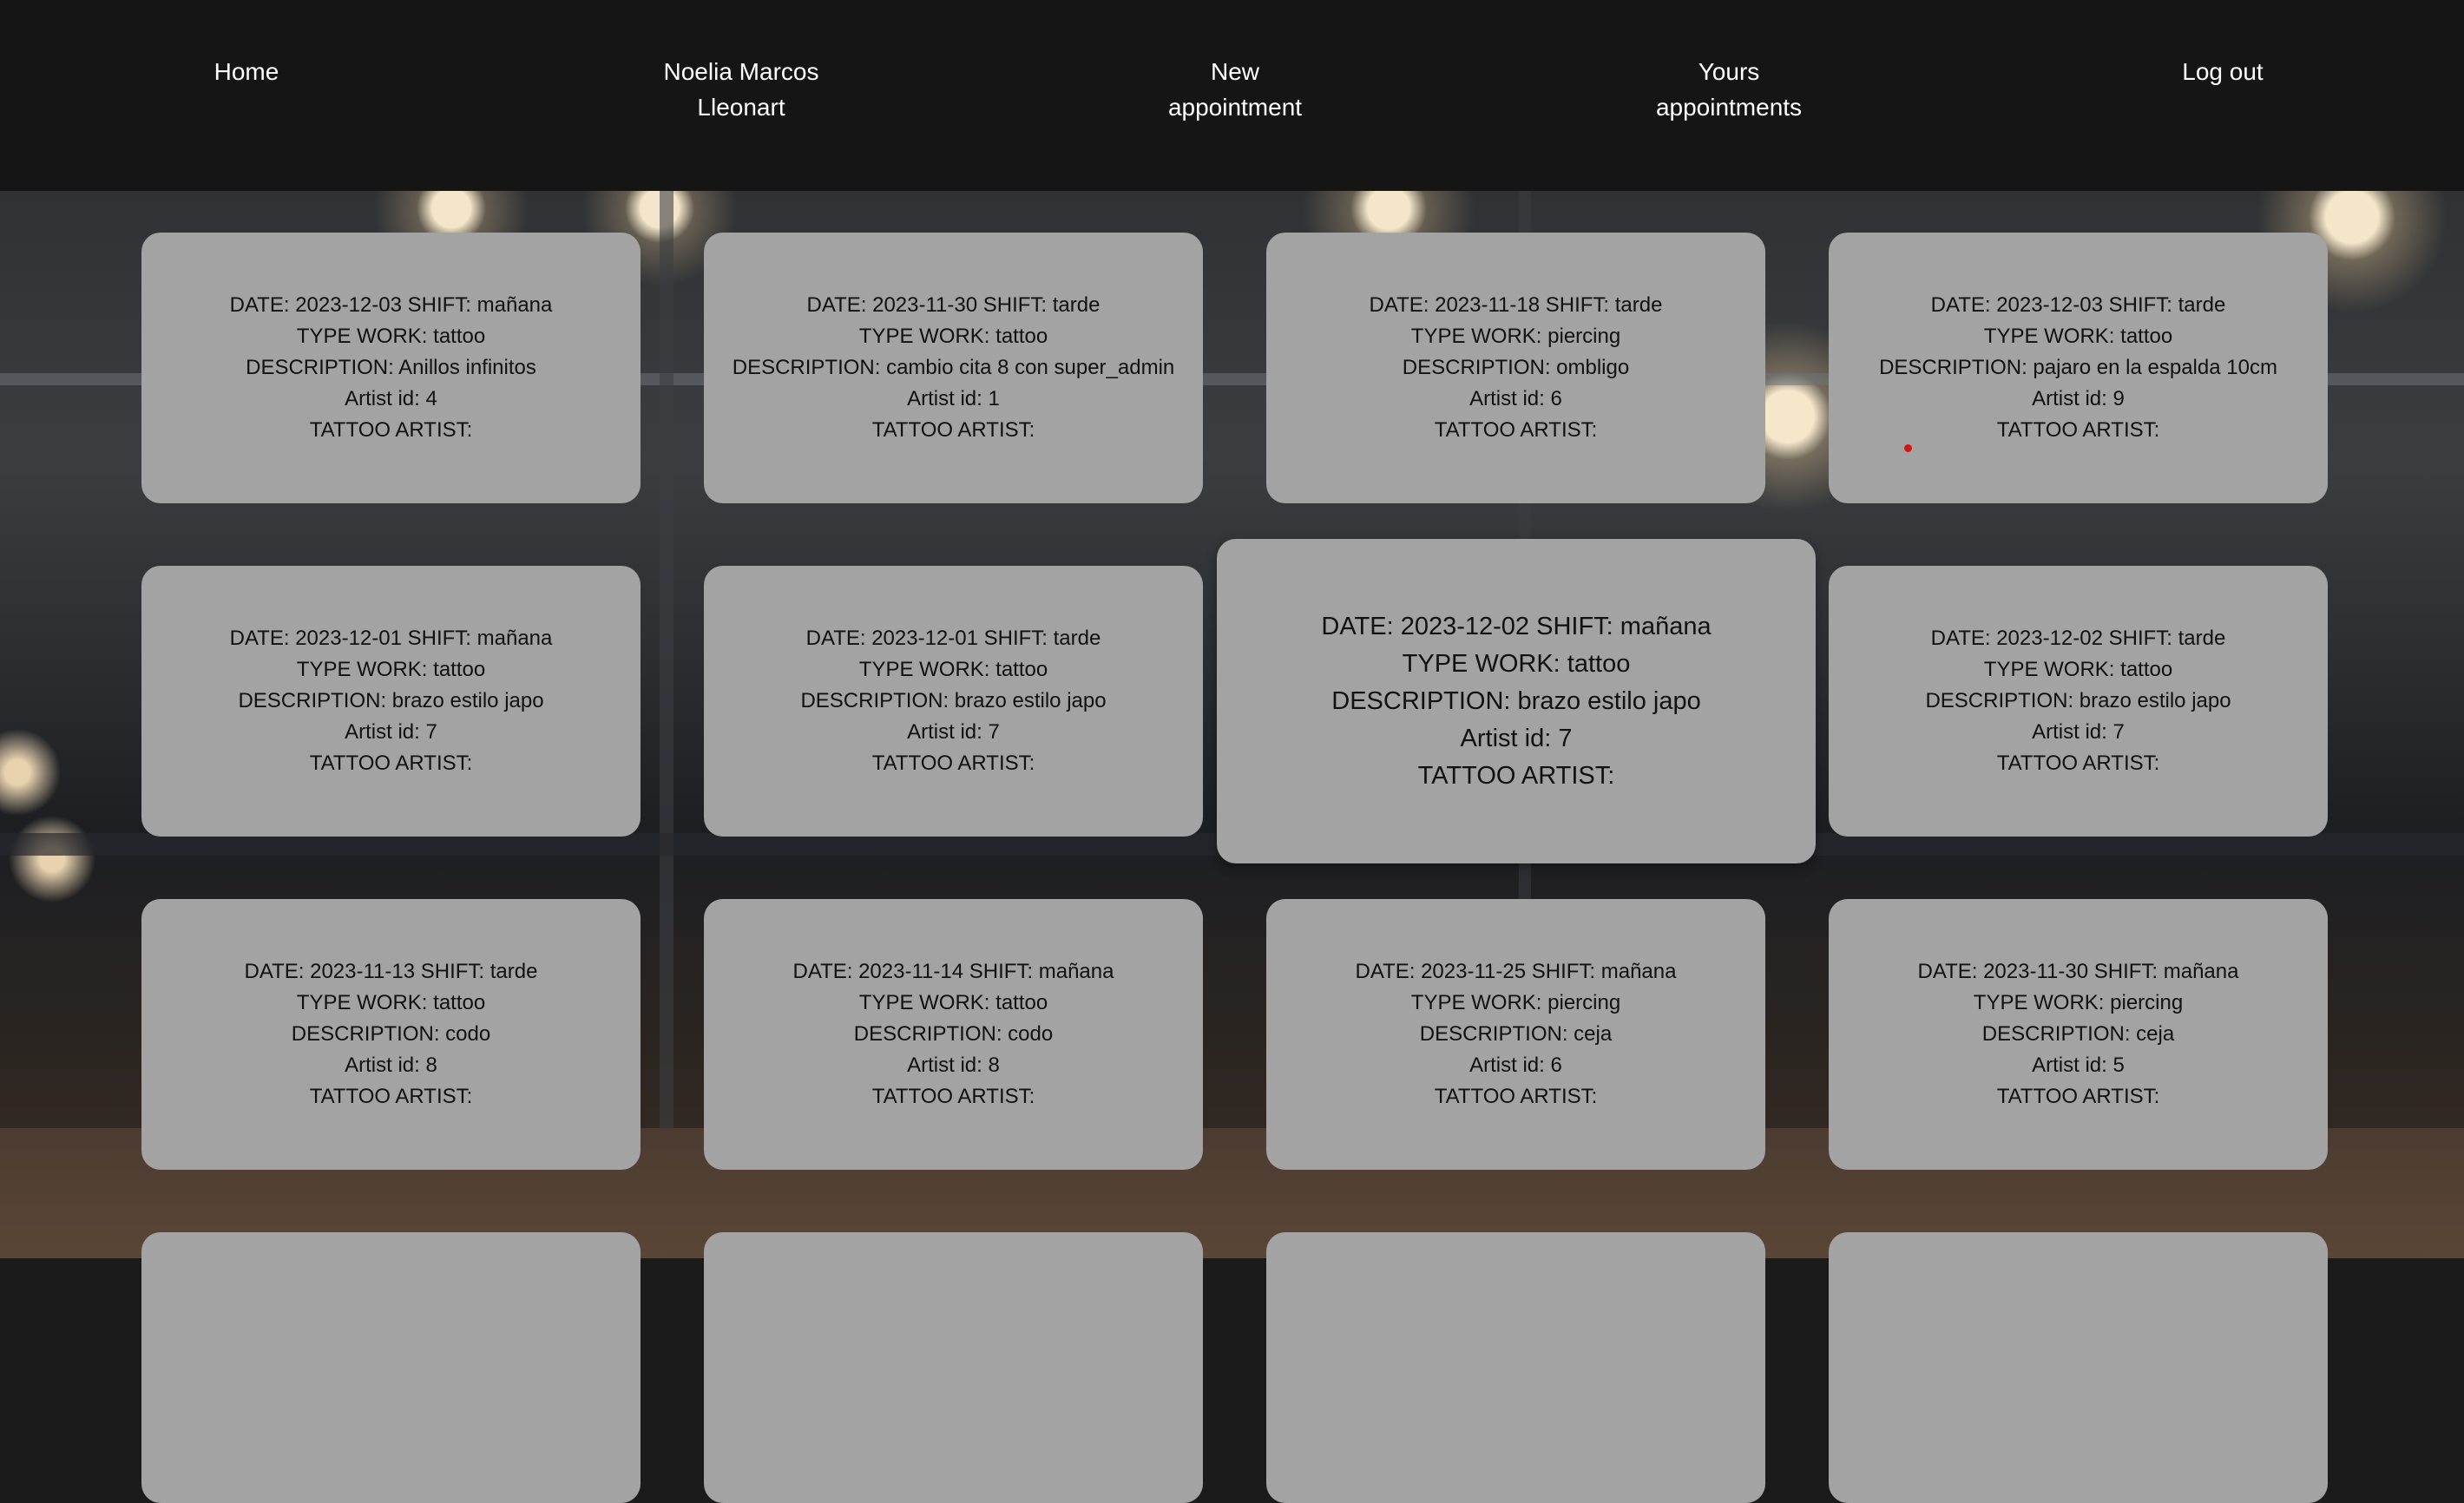  What do you see at coordinates (391, 398) in the screenshot?
I see `appointment-artist-id: Artist id: 4` at bounding box center [391, 398].